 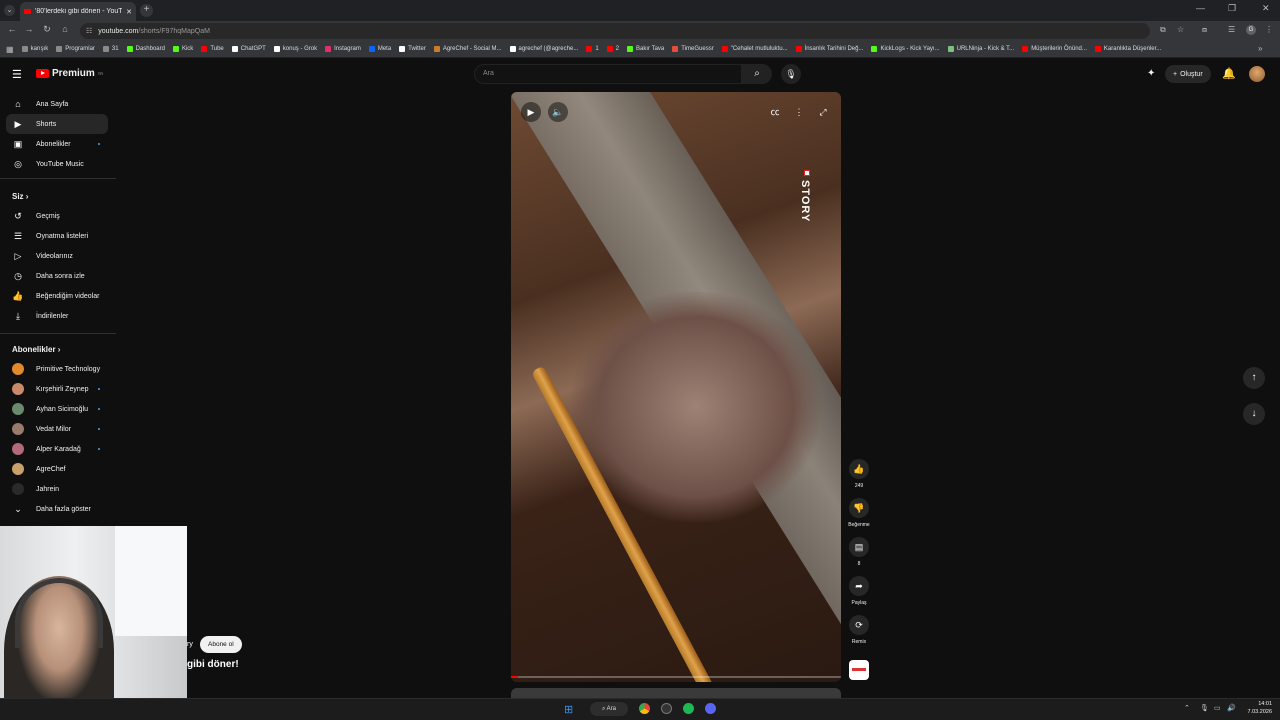 What do you see at coordinates (757, 74) in the screenshot?
I see `search-button: ⌕` at bounding box center [757, 74].